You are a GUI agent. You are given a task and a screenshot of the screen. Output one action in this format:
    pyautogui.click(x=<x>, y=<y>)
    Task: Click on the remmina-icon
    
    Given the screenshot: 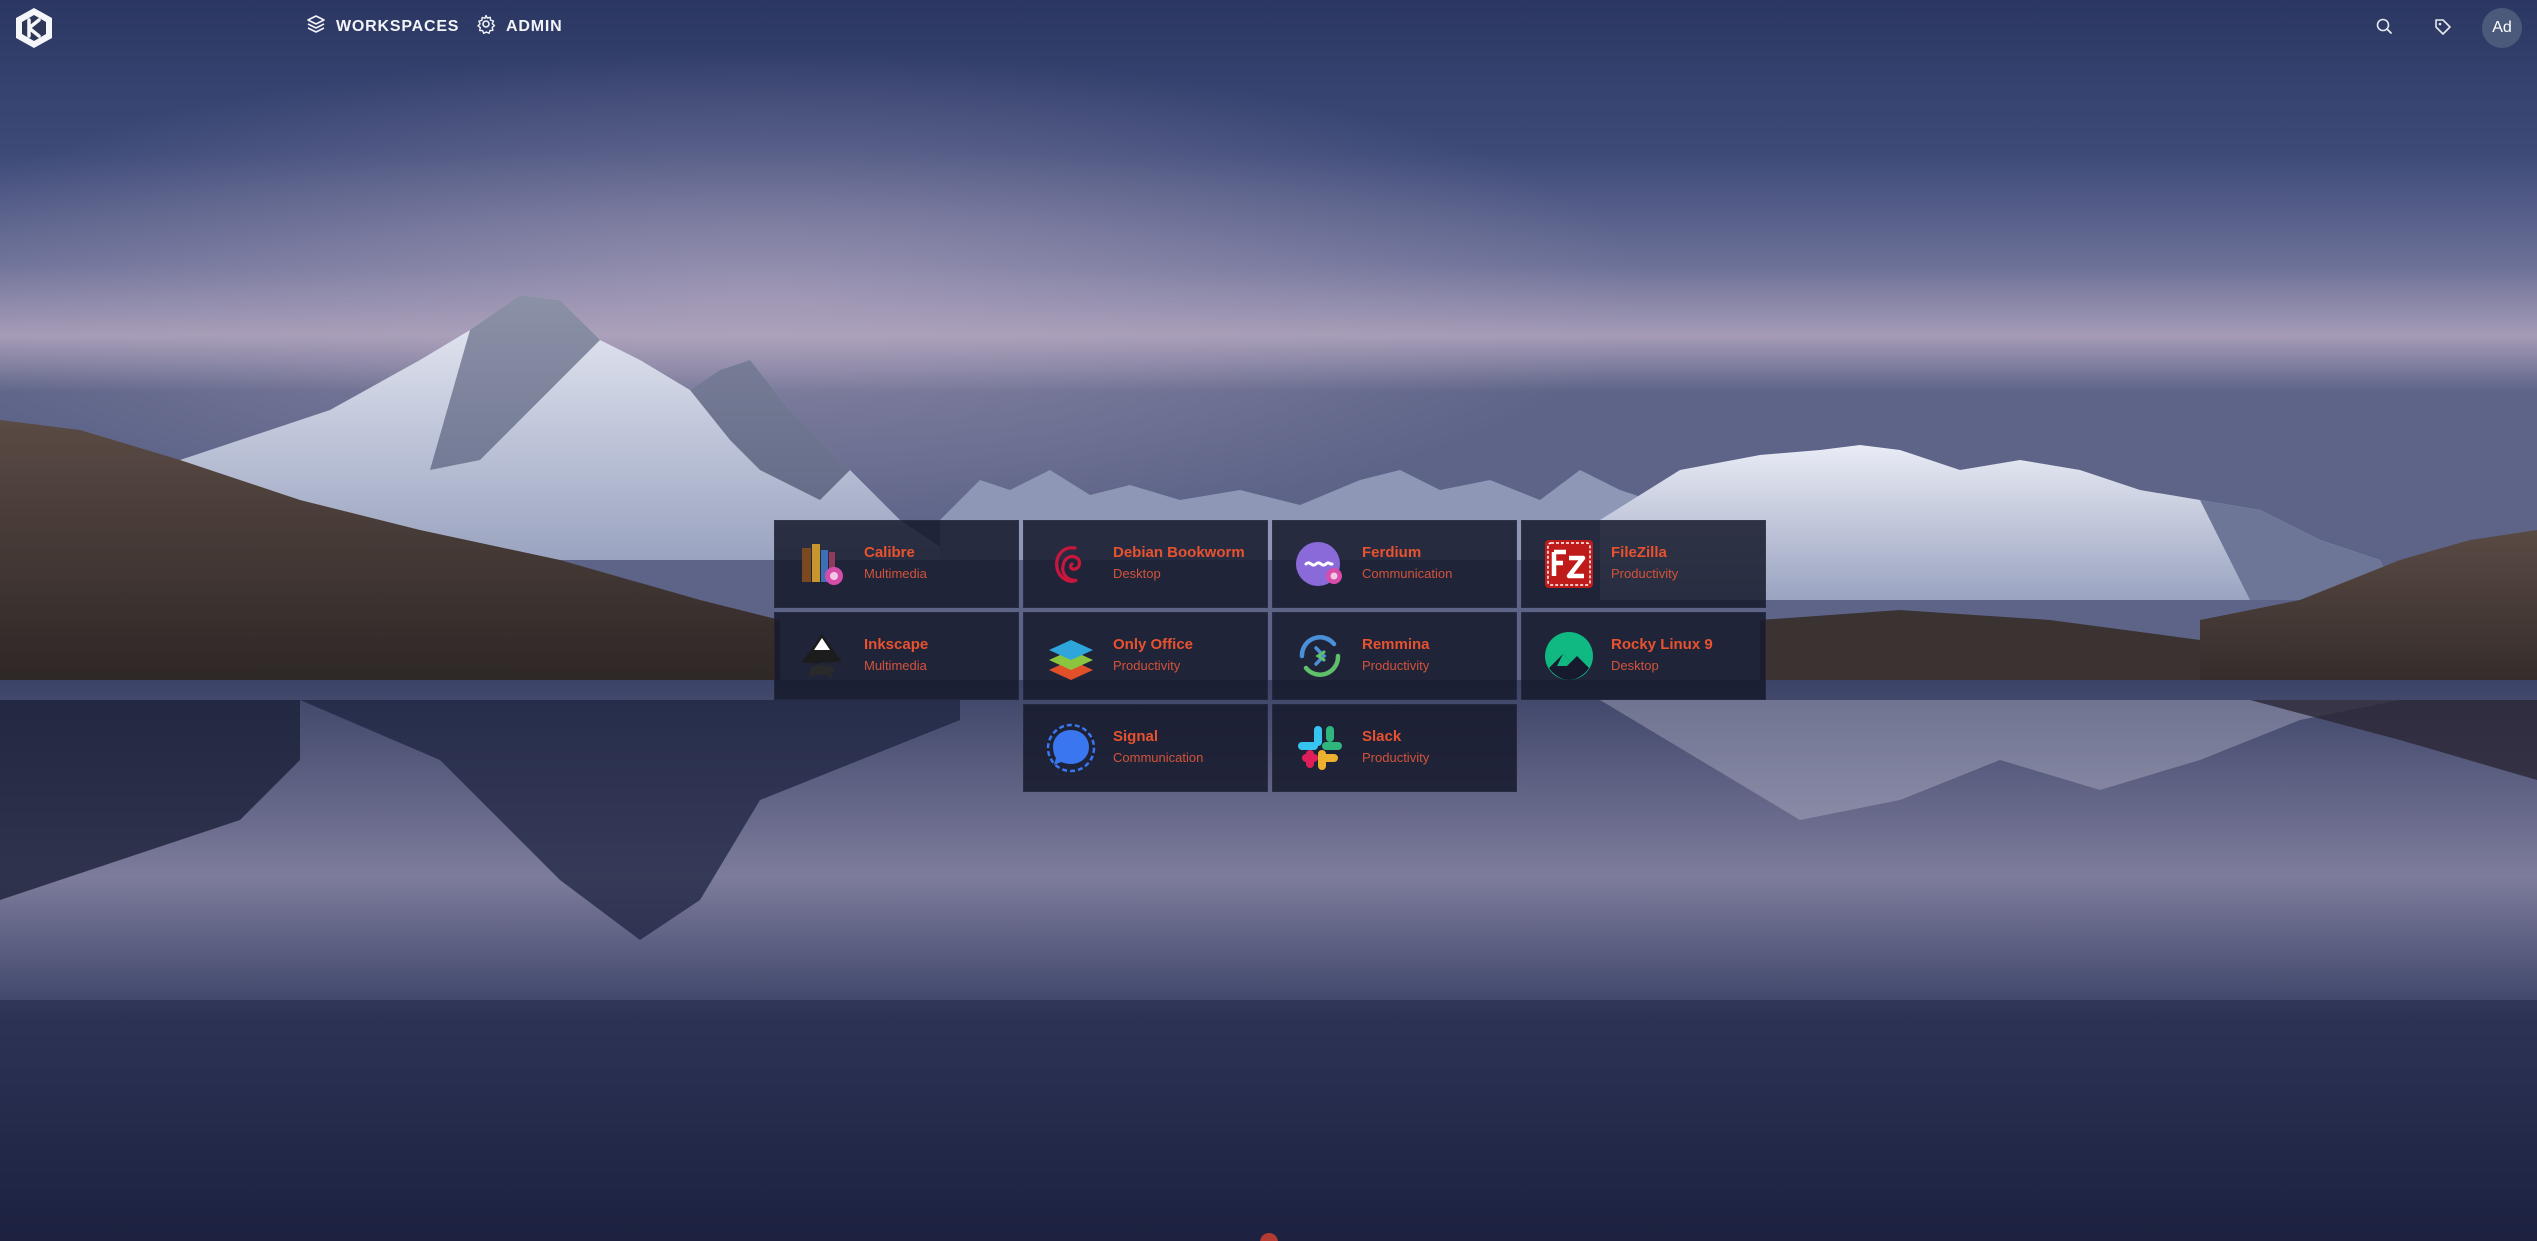 What is the action you would take?
    pyautogui.click(x=1320, y=656)
    